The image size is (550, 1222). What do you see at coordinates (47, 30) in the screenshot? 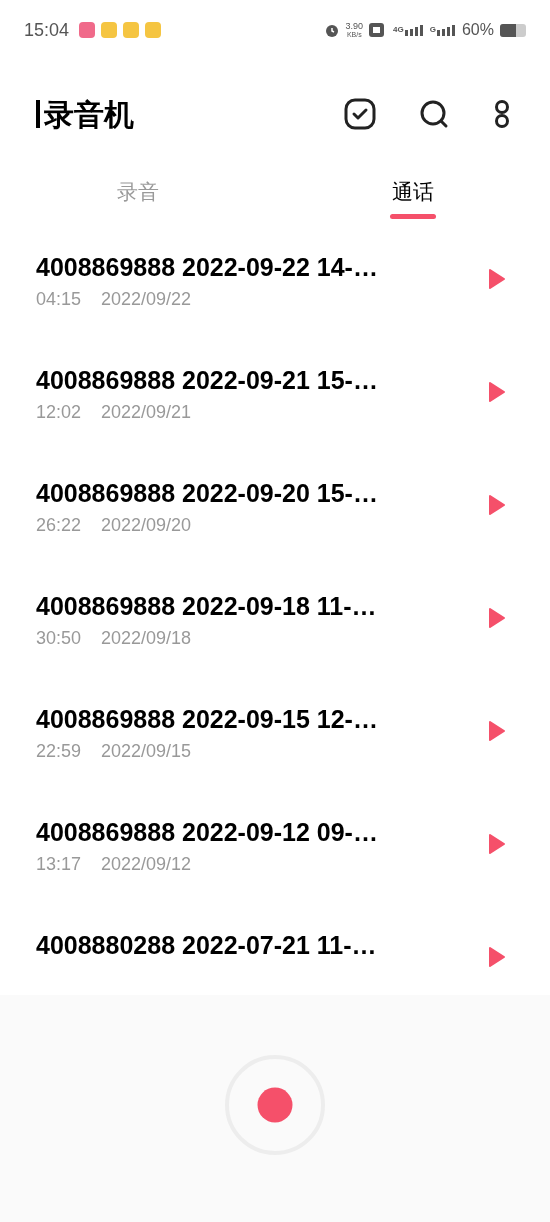
I see `status-time: 15:04` at bounding box center [47, 30].